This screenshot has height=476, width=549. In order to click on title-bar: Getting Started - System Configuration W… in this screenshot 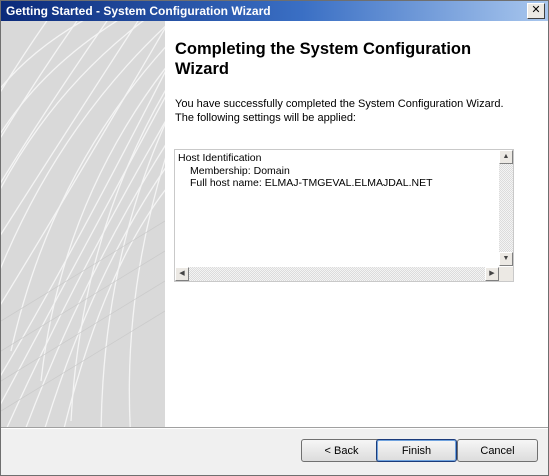, I will do `click(274, 11)`.